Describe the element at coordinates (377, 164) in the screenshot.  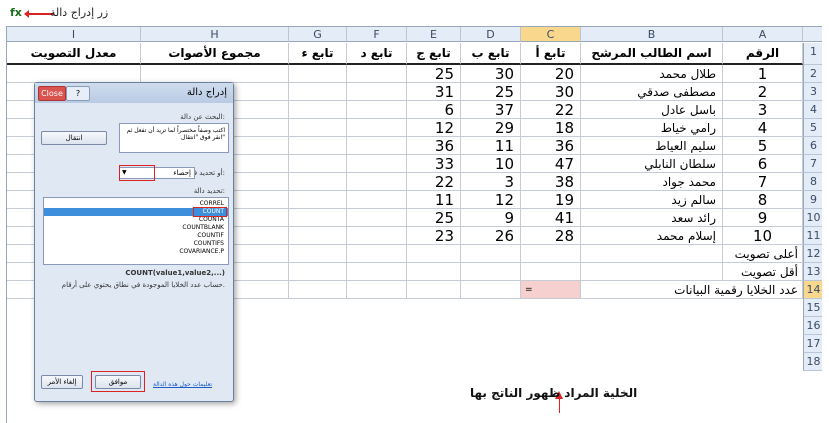
I see `cell-f7` at that location.